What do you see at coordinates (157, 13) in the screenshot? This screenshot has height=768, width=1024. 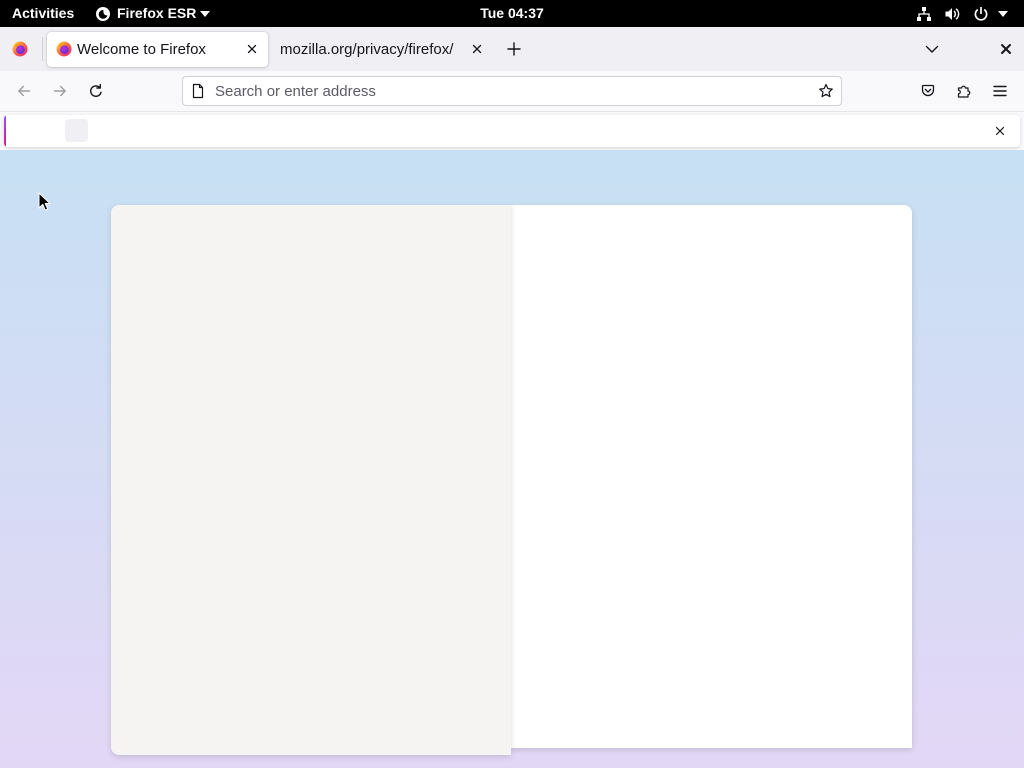 I see `app-menu-label: Firefox ESR` at bounding box center [157, 13].